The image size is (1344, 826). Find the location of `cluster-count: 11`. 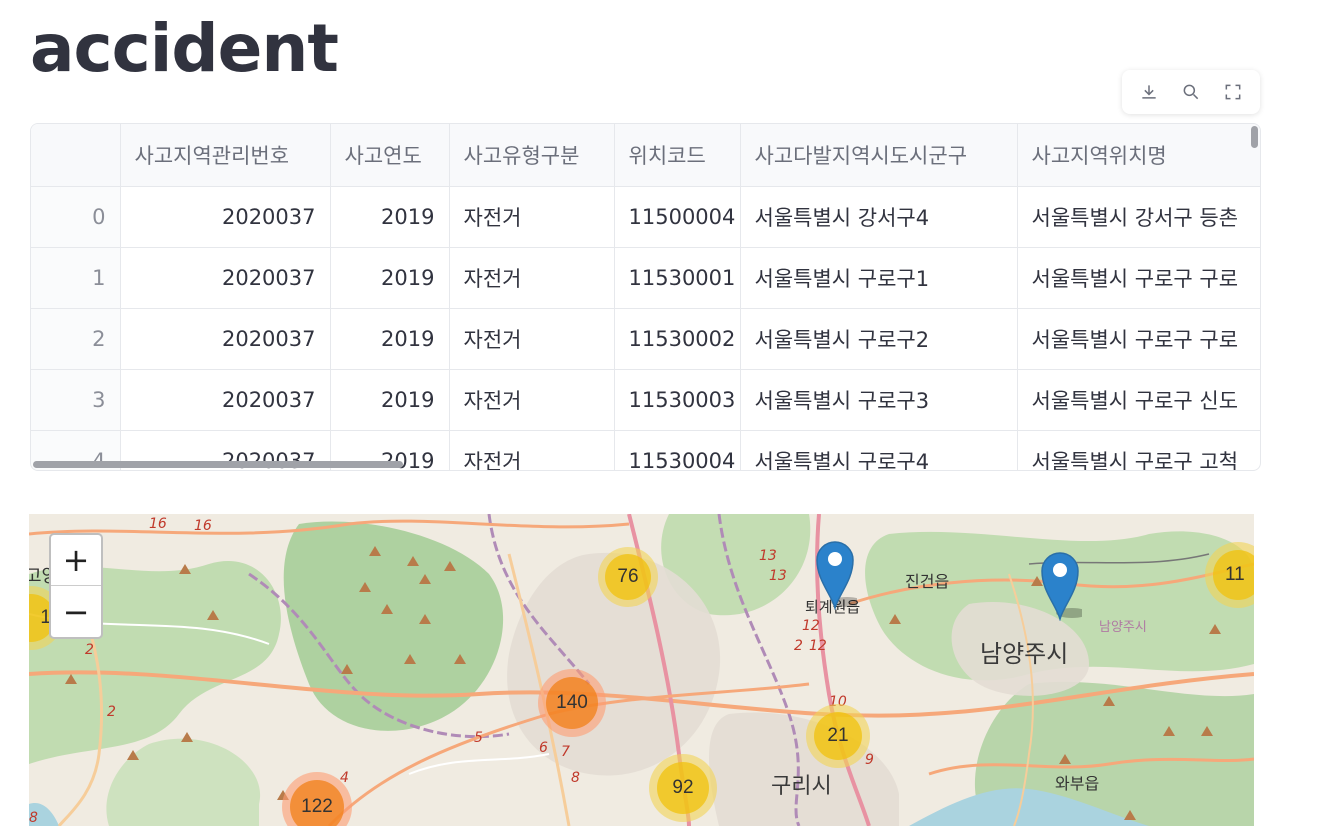

cluster-count: 11 is located at coordinates (1233, 575).